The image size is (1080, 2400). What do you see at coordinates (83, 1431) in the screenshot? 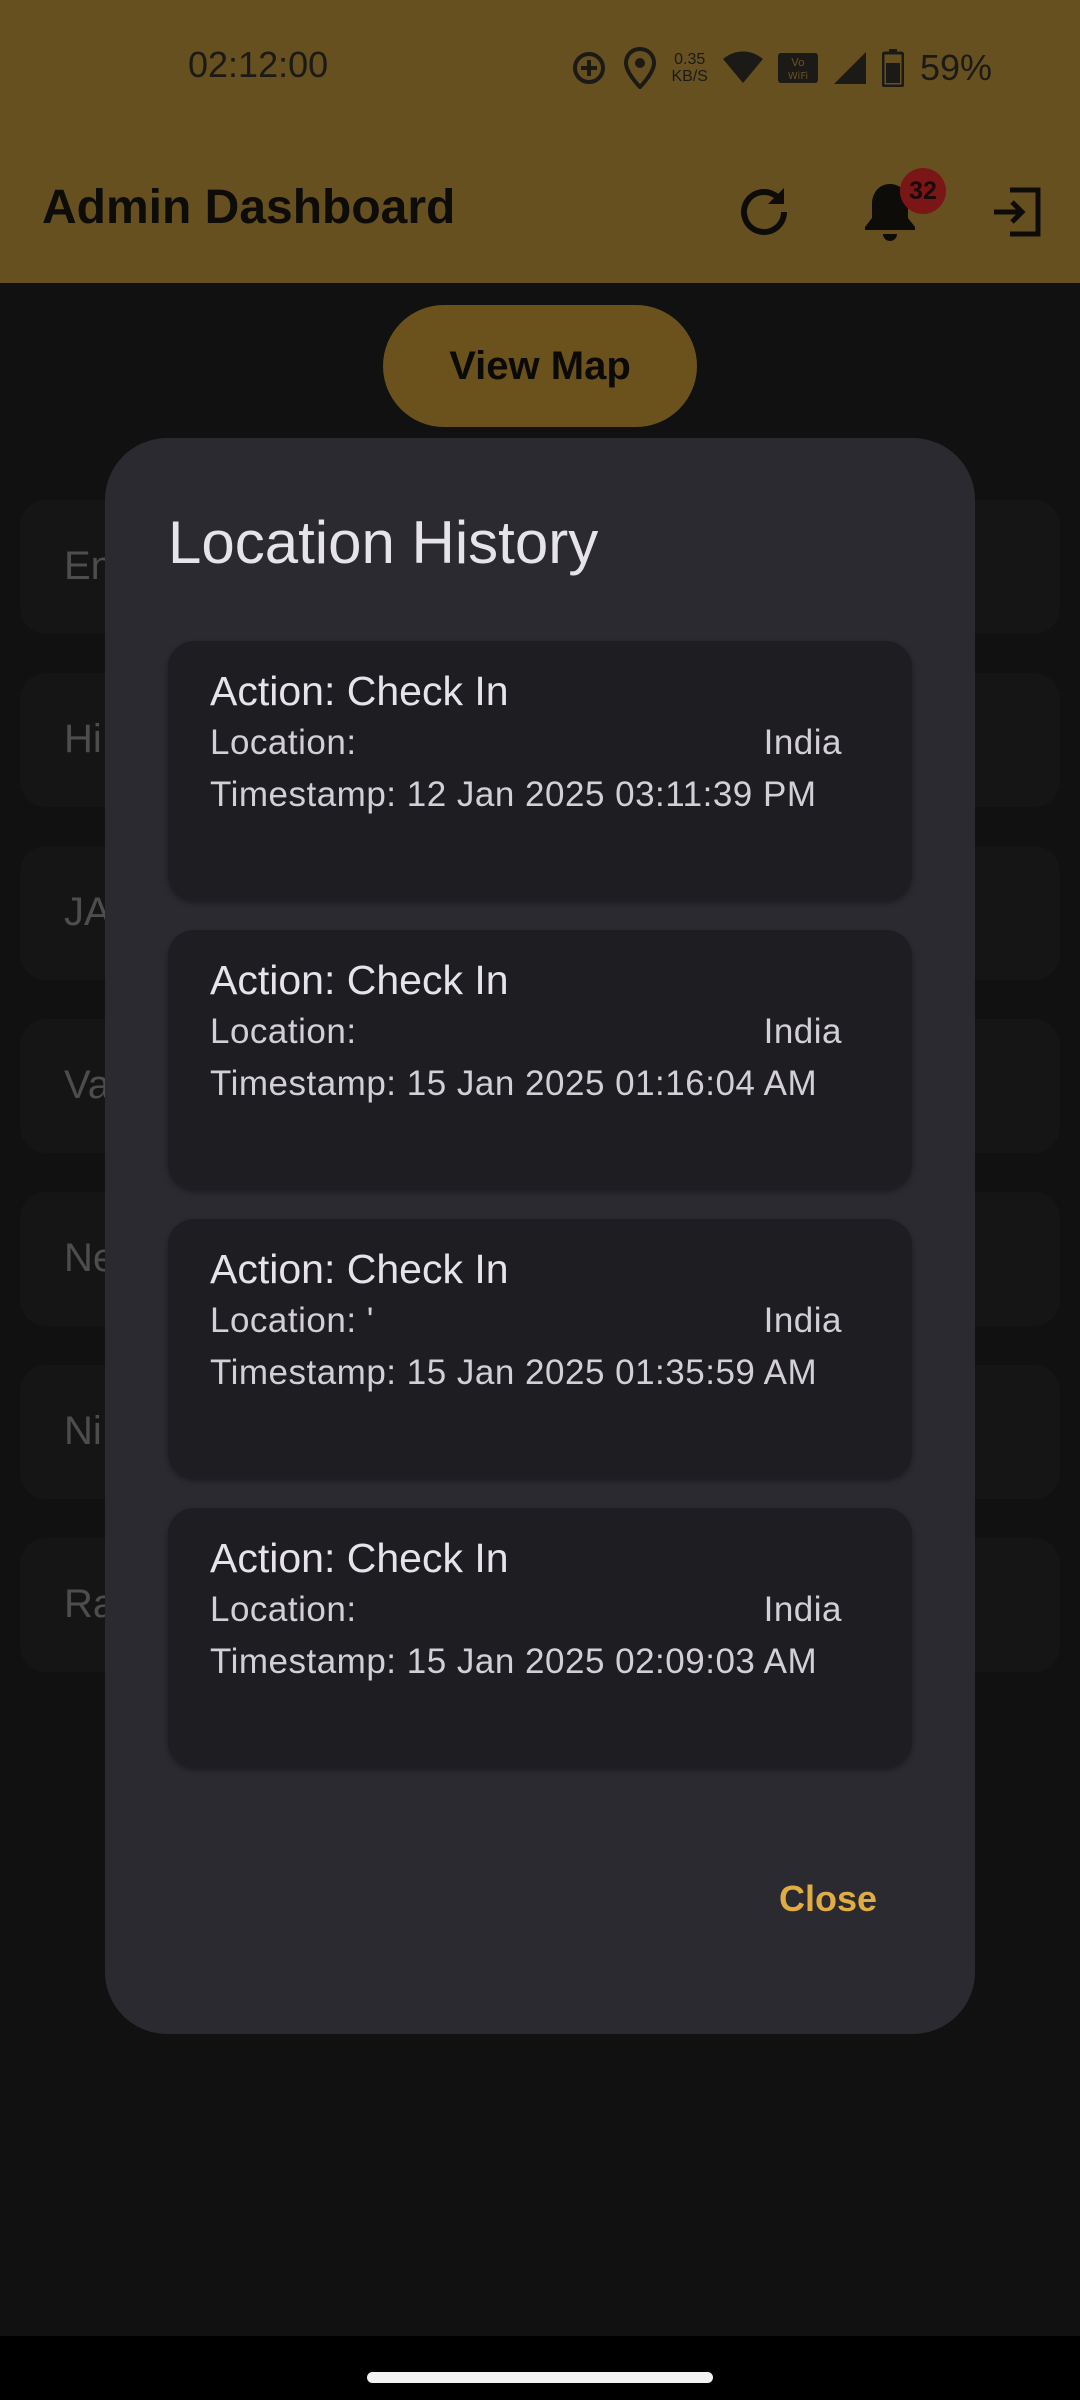
I see `employee-name: Ni` at bounding box center [83, 1431].